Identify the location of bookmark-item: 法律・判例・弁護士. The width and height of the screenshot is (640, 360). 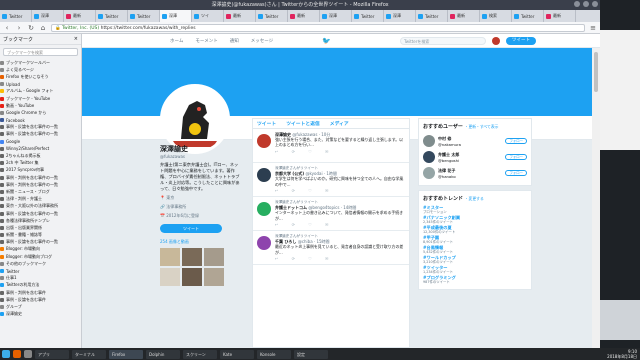
(40, 199).